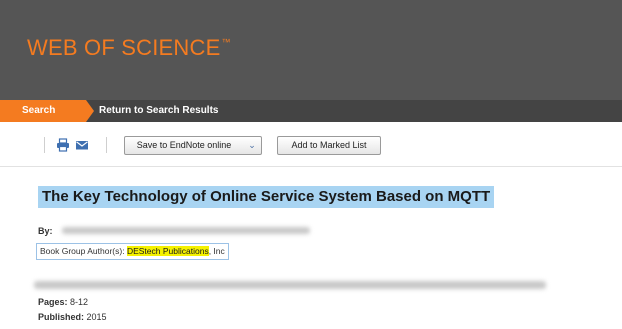 The height and width of the screenshot is (329, 622). Describe the element at coordinates (47, 111) in the screenshot. I see `tab-search: Search` at that location.